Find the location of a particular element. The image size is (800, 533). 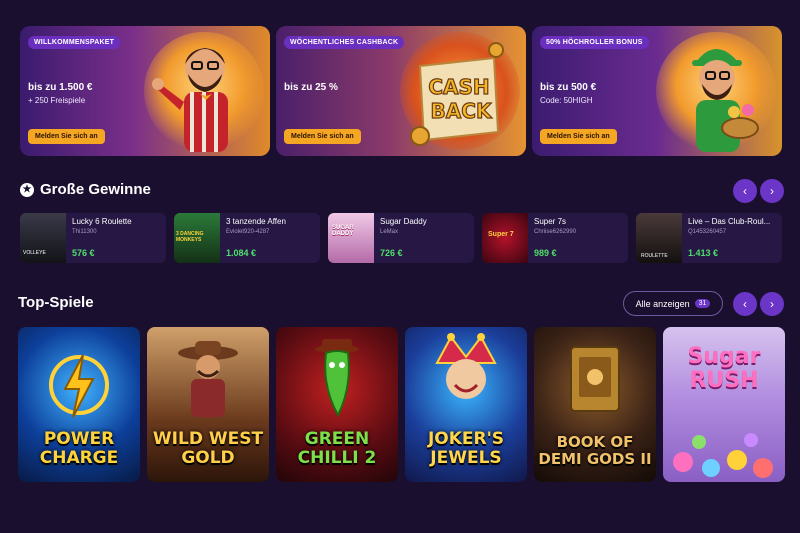

thumb-label: VOLLEYE is located at coordinates (34, 253).